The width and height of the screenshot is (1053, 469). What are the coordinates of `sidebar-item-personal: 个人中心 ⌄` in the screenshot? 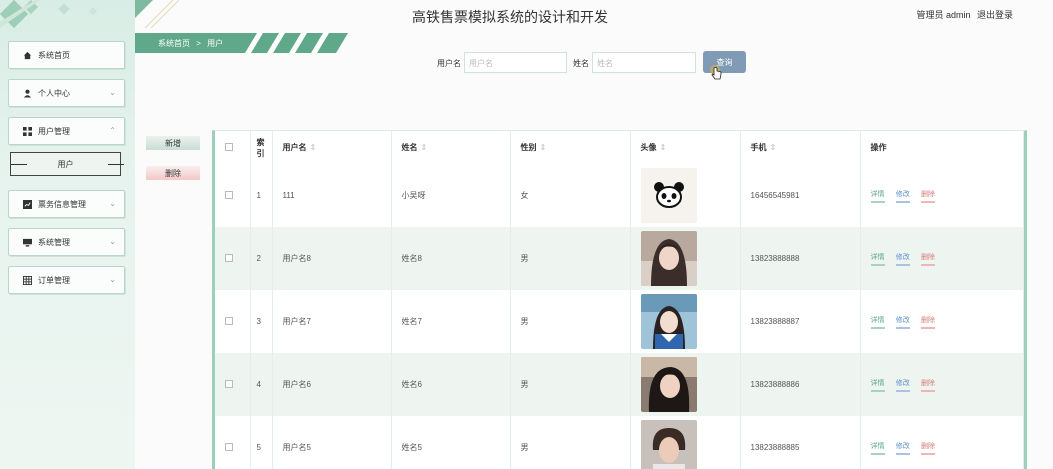 It's located at (66, 93).